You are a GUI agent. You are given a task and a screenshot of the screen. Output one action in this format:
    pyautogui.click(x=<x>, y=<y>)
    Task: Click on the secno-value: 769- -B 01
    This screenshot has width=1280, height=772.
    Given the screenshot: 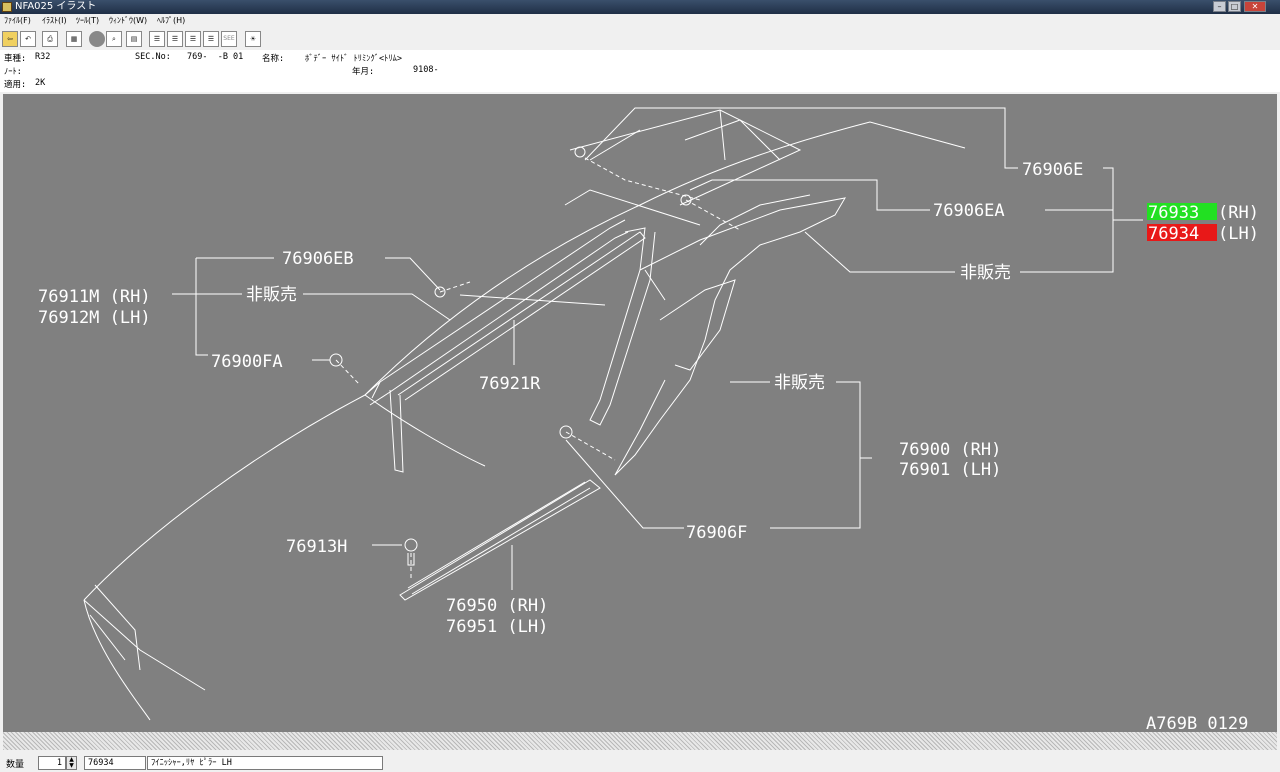 What is the action you would take?
    pyautogui.click(x=215, y=57)
    